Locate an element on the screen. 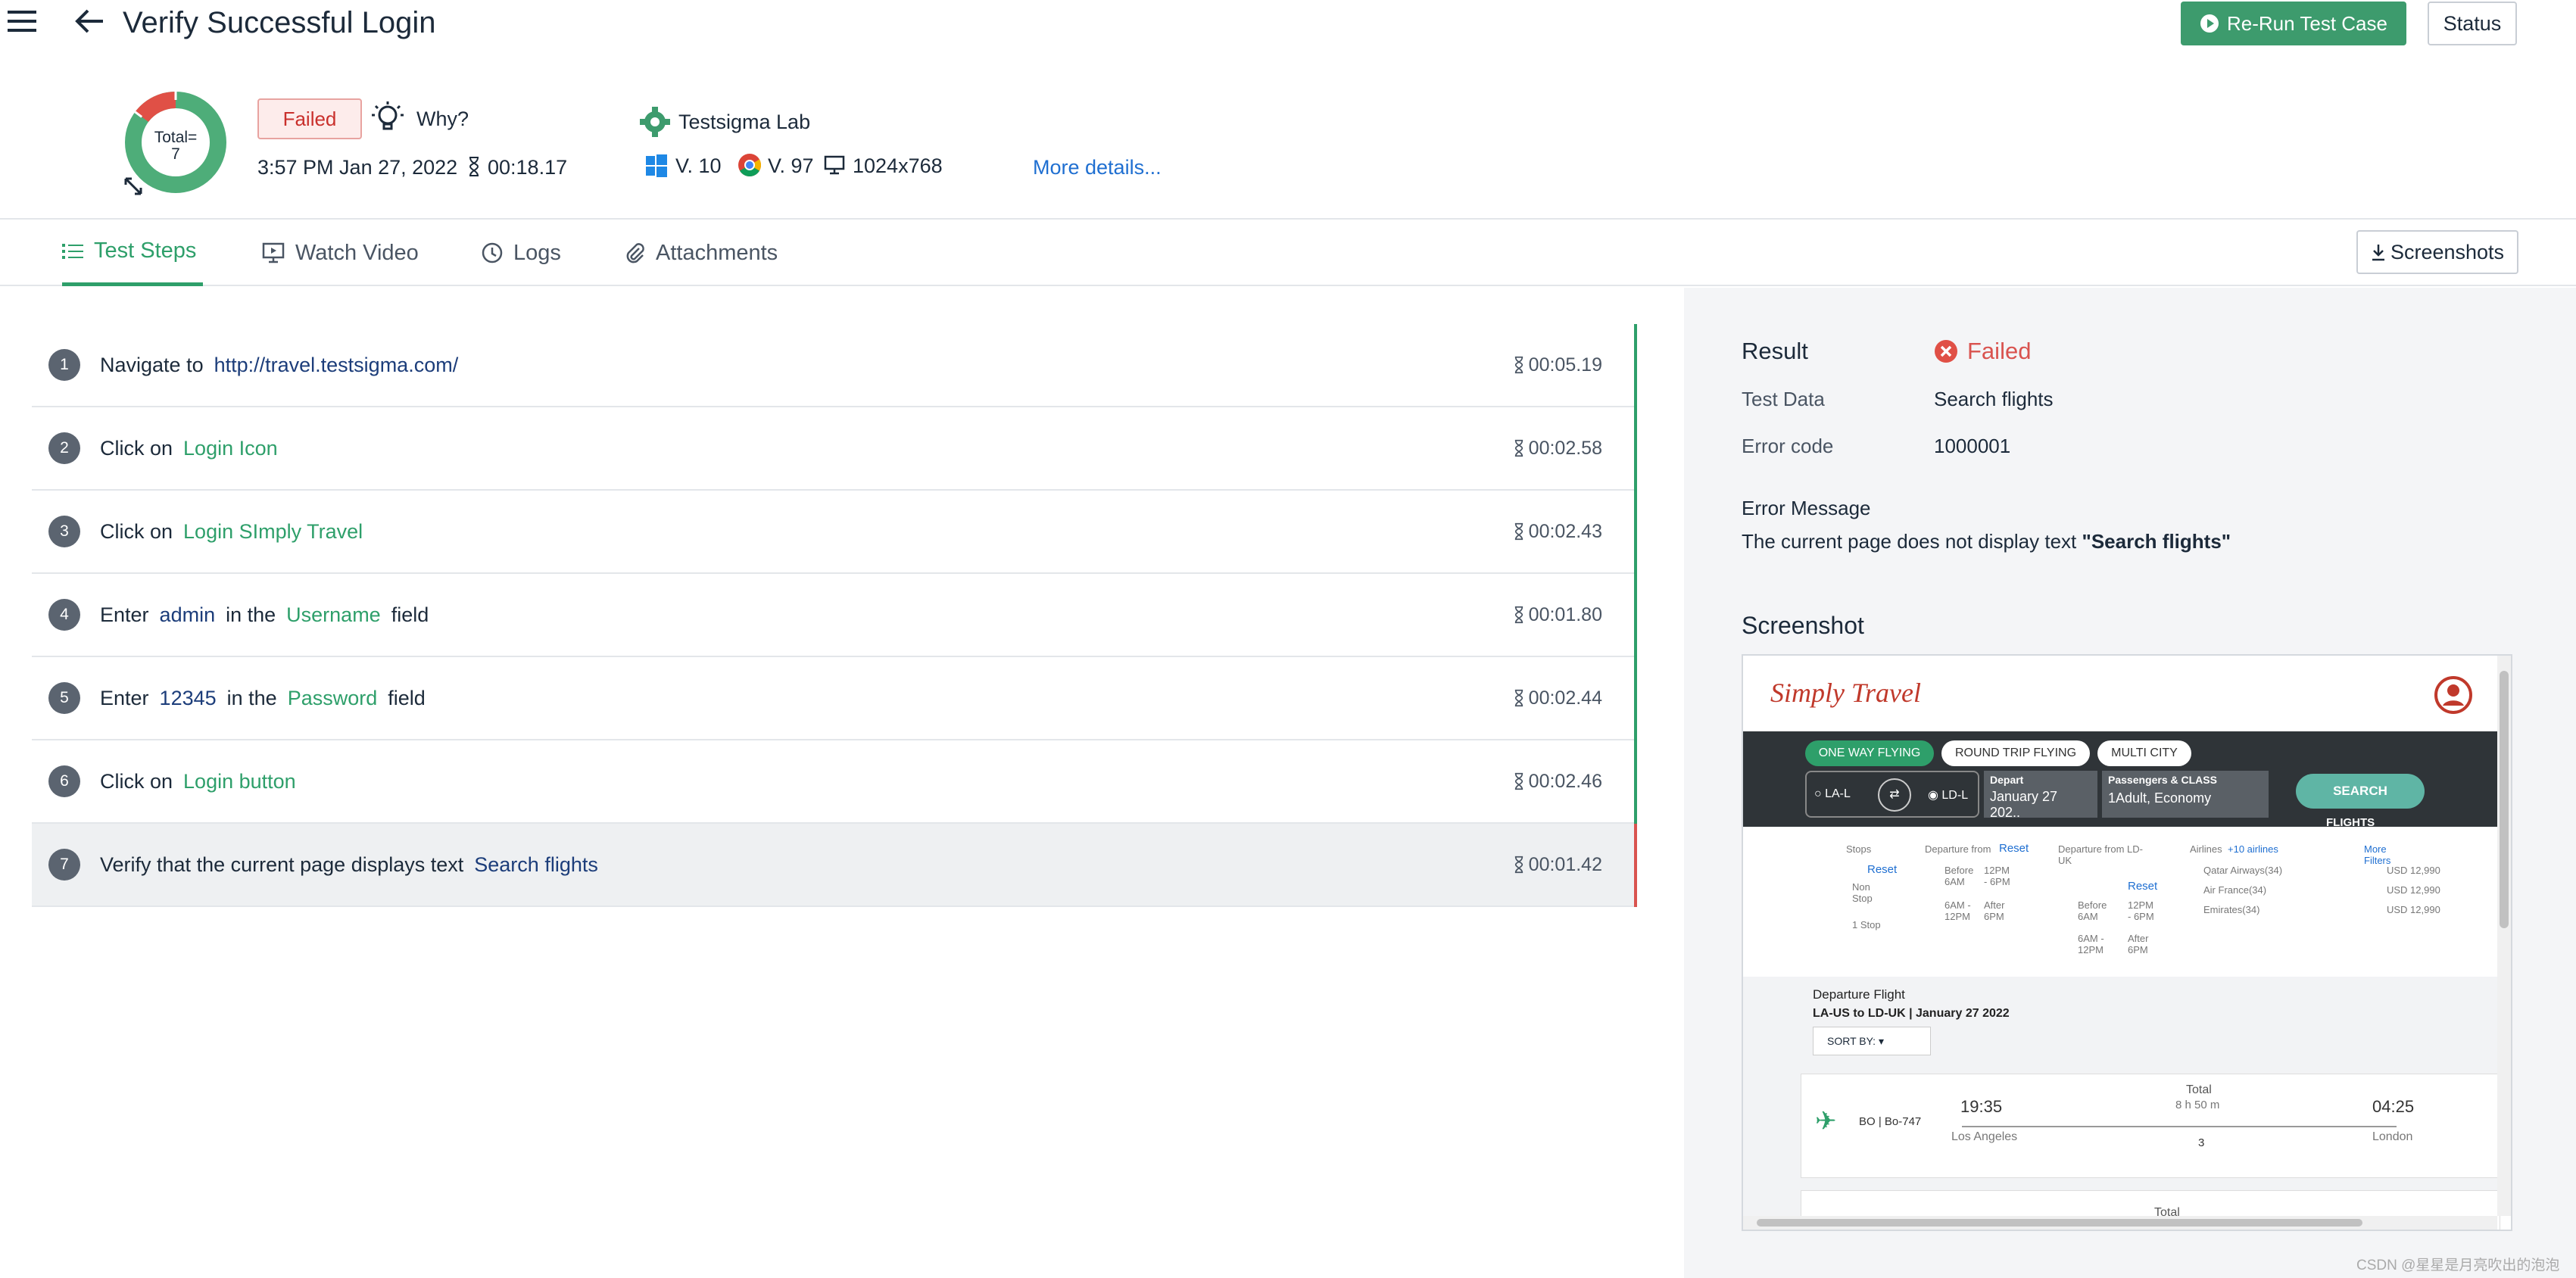 The image size is (2576, 1278). tab-label: Logs is located at coordinates (537, 252).